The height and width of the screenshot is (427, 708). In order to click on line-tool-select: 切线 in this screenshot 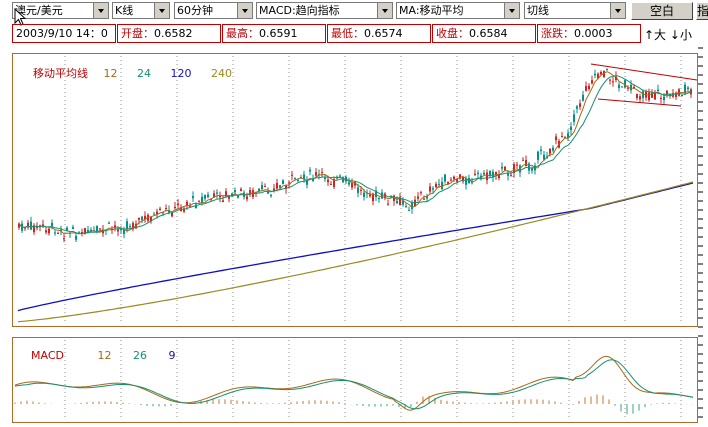, I will do `click(575, 10)`.